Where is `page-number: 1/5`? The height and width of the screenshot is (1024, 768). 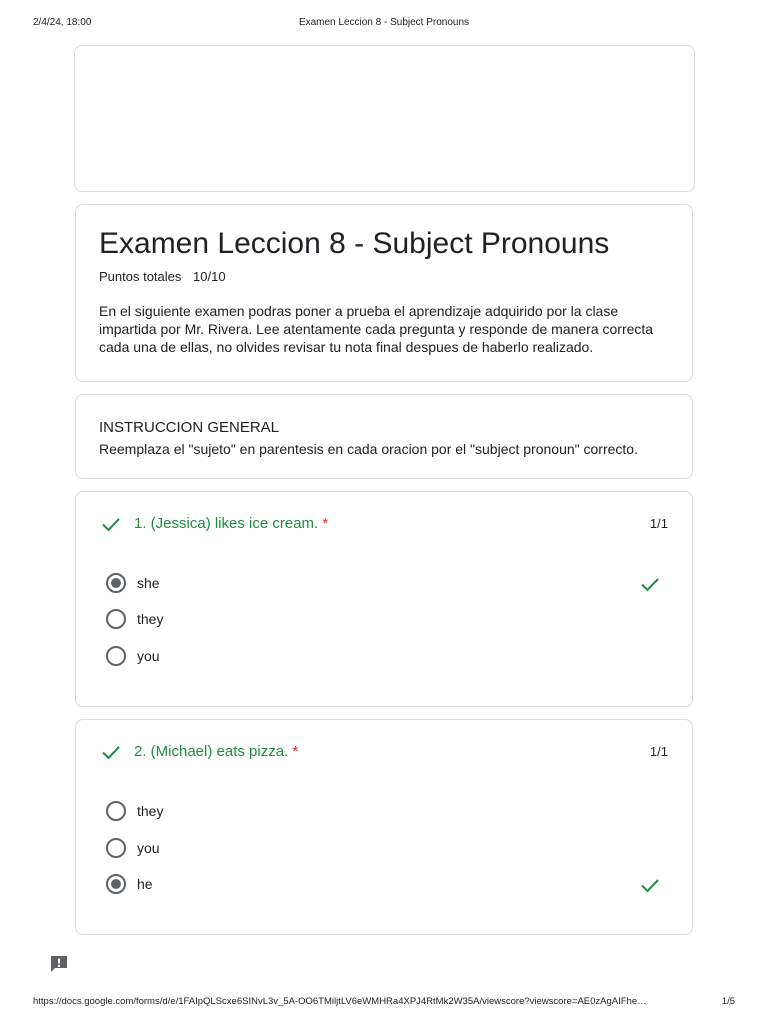 page-number: 1/5 is located at coordinates (728, 1001).